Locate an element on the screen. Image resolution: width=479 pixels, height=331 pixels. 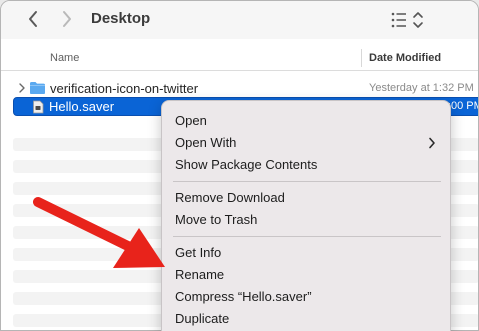
menu-item-show-package-contents: Show Package Contents is located at coordinates (246, 164).